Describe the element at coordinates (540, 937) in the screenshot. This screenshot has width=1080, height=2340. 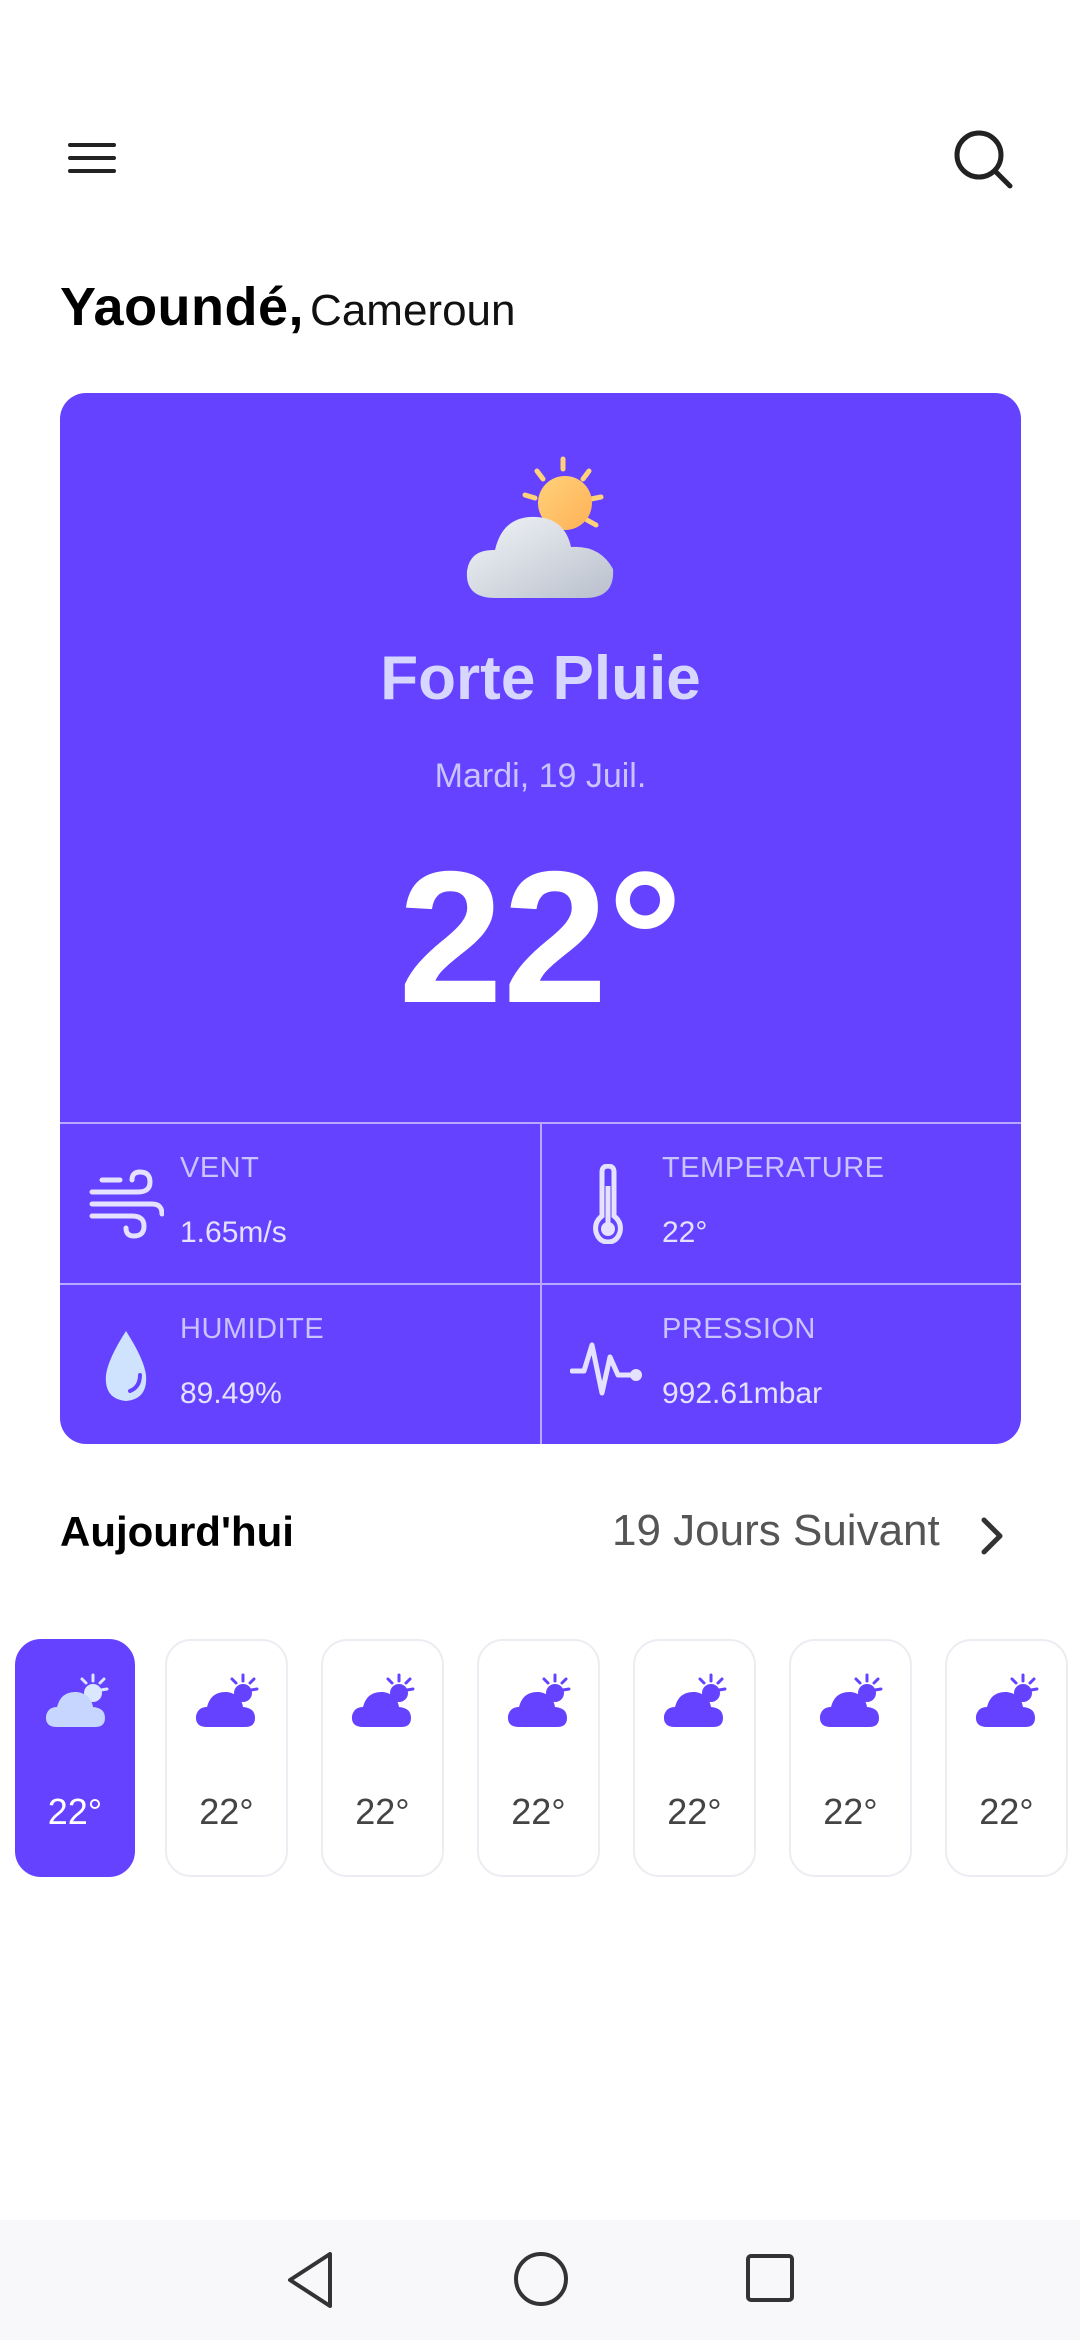
I see `current-temperature: 22°` at that location.